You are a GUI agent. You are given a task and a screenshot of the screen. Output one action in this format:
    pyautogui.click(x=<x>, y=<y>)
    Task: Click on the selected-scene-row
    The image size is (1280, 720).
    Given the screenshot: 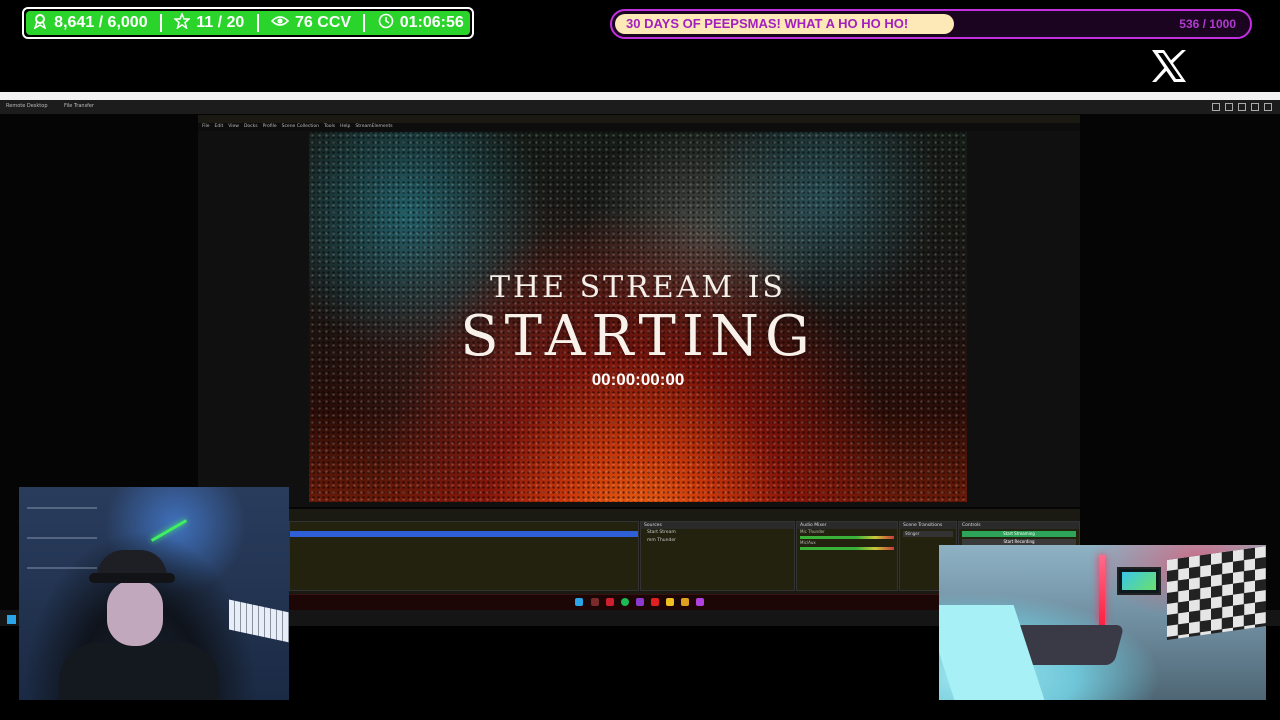 What is the action you would take?
    pyautogui.click(x=464, y=534)
    